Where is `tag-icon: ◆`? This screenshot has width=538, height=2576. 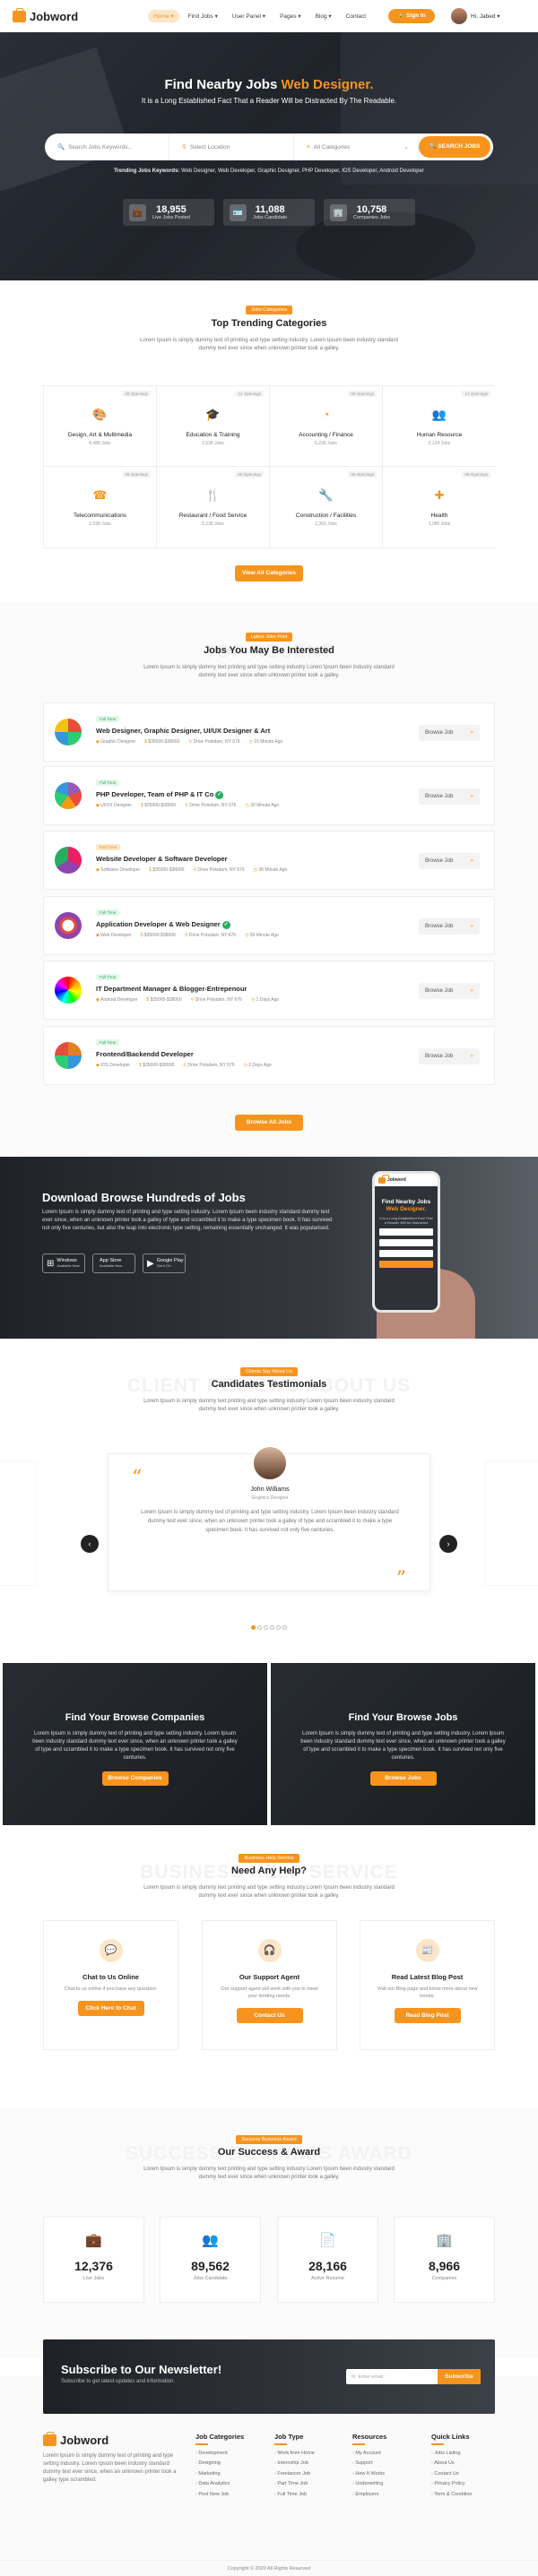 tag-icon: ◆ is located at coordinates (98, 870).